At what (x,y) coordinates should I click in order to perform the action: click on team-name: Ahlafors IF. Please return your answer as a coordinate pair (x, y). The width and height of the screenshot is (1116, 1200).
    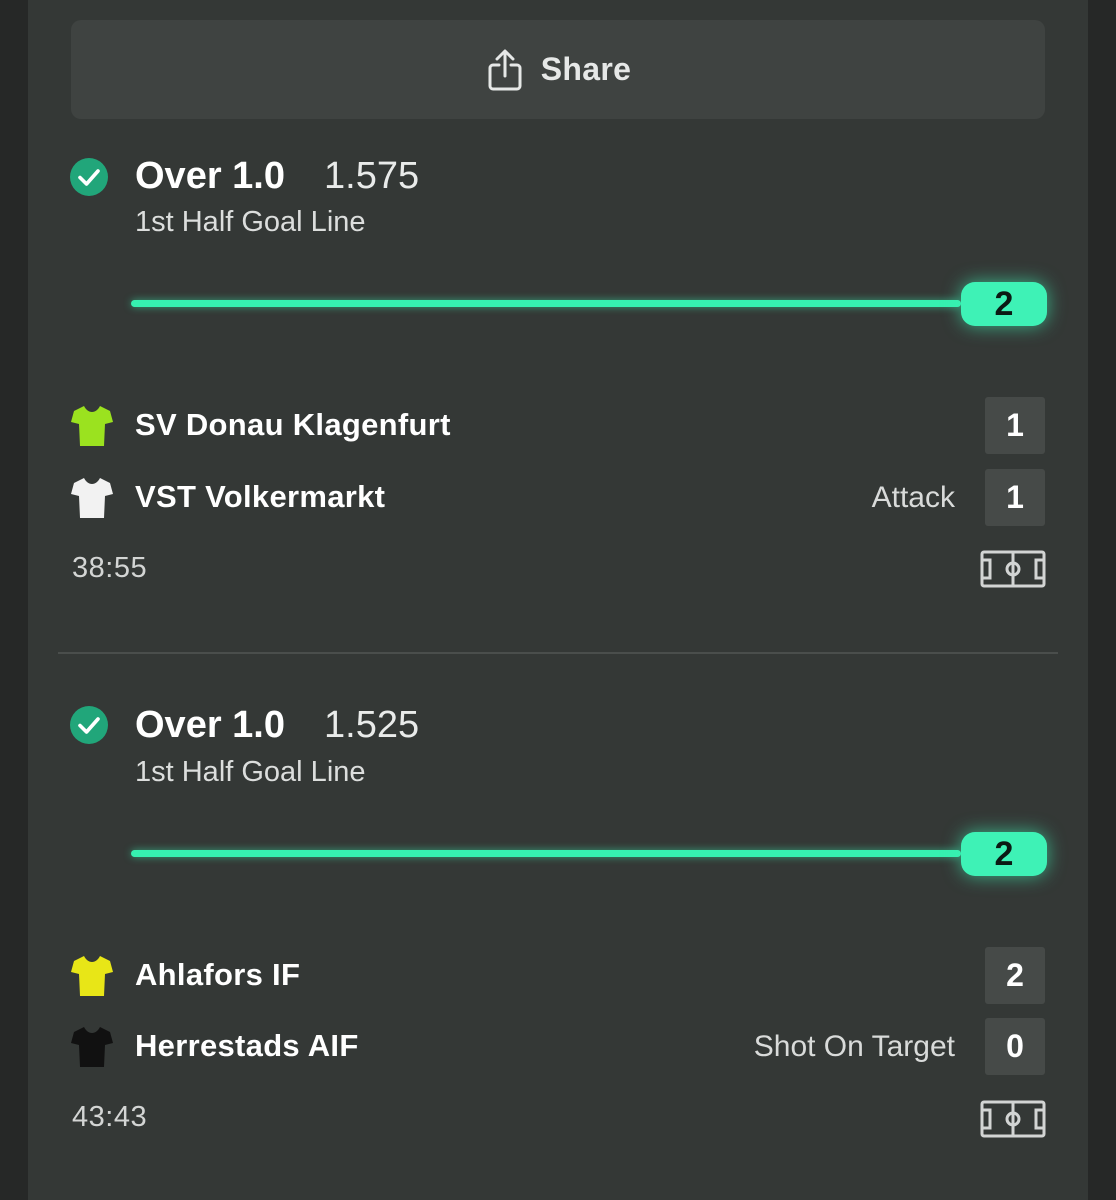
    Looking at the image, I should click on (218, 974).